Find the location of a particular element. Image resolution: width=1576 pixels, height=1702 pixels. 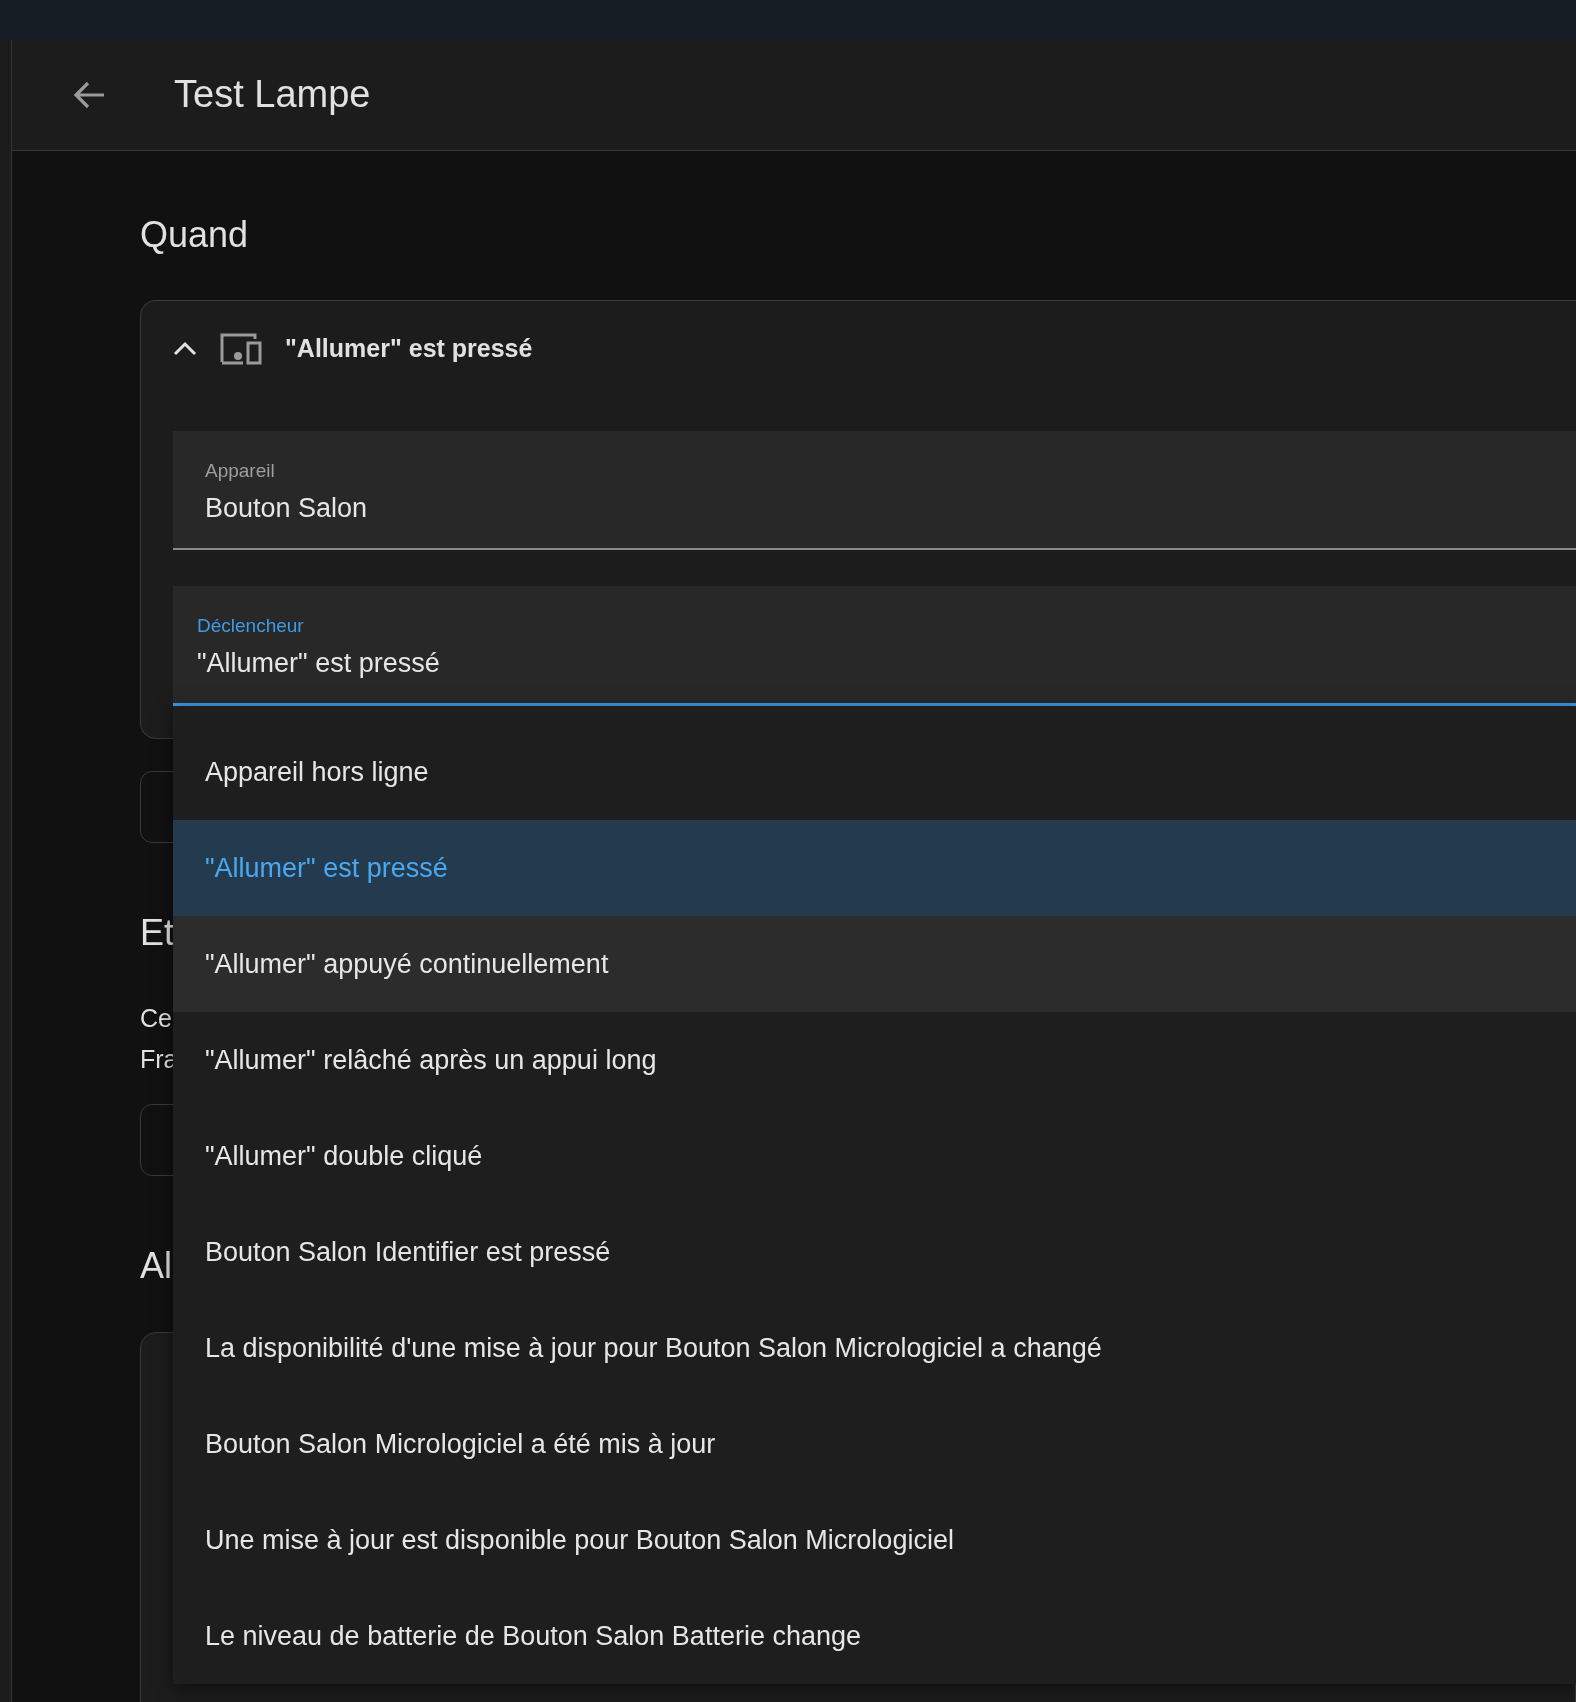

page-title: Test Lampe is located at coordinates (272, 95).